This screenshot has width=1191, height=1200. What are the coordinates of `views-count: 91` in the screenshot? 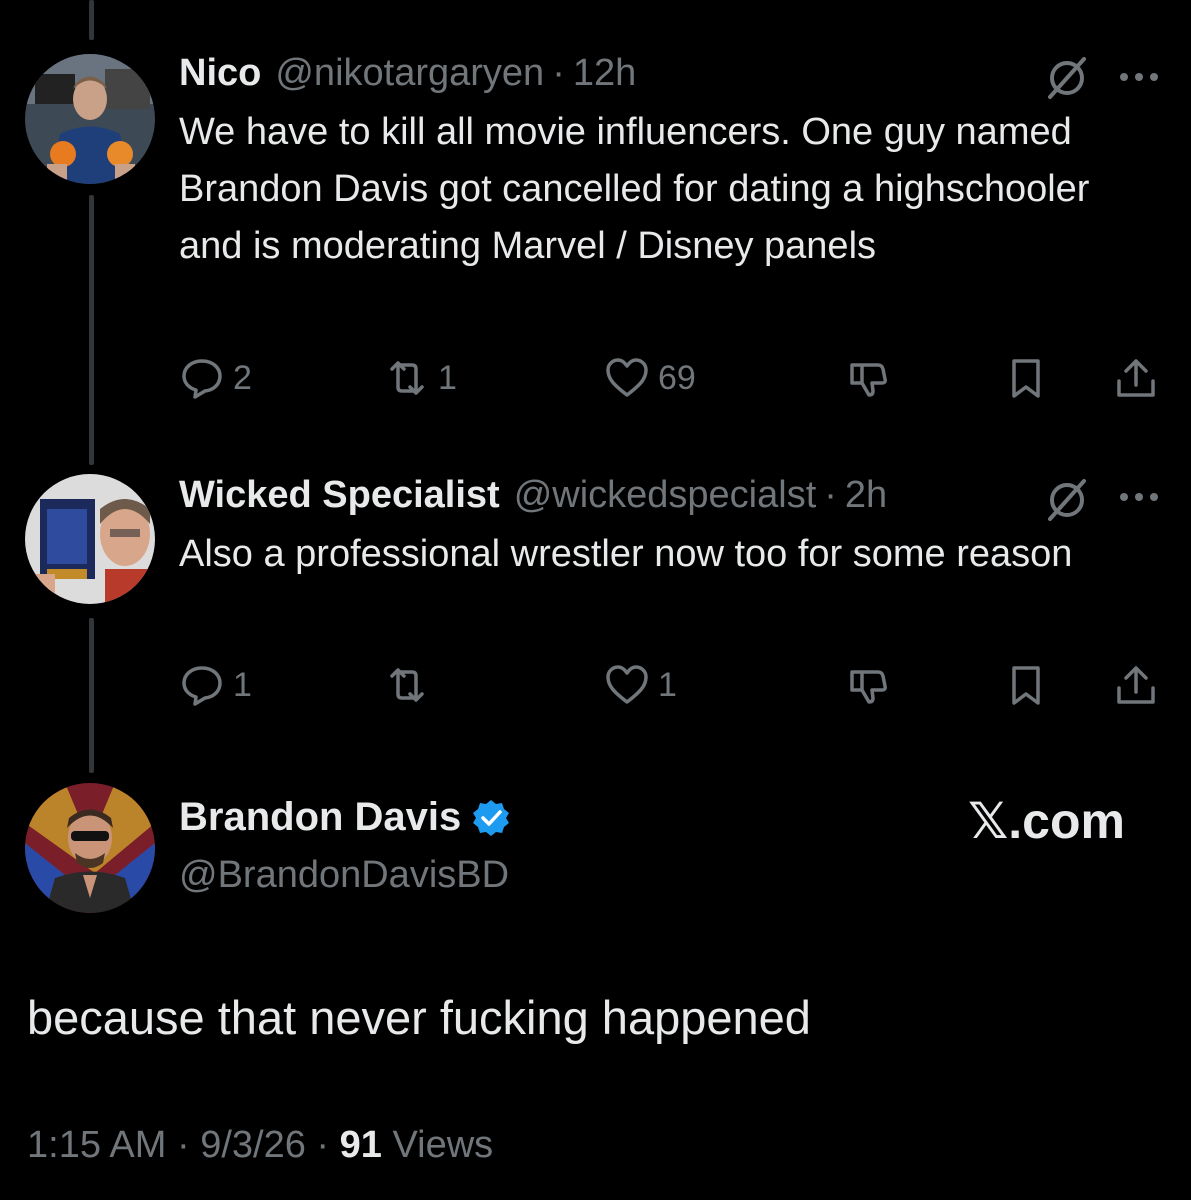 It's located at (360, 1145).